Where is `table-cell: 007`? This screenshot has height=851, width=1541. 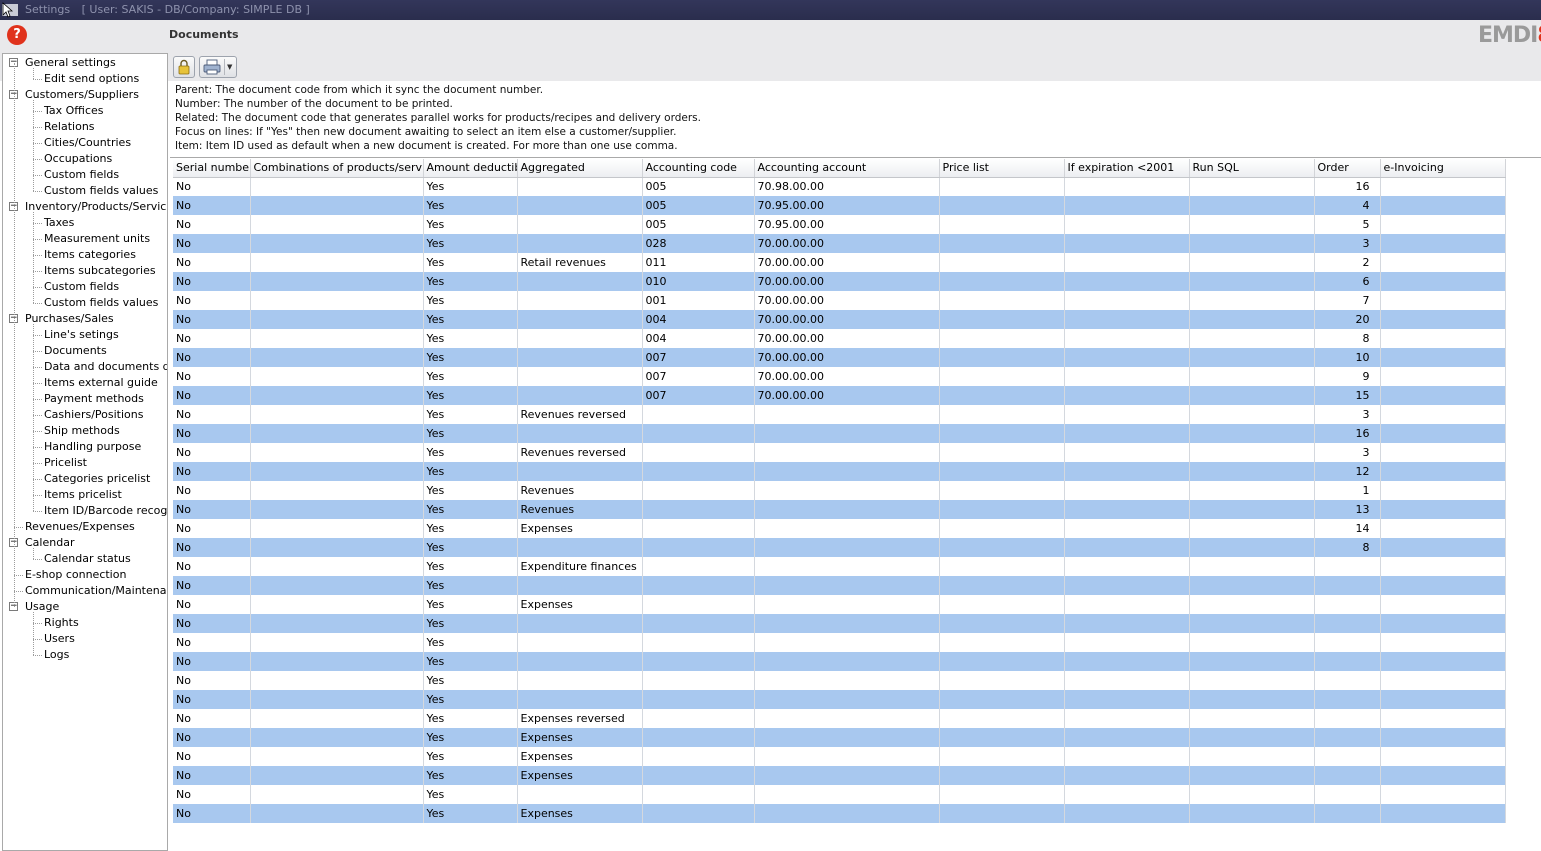
table-cell: 007 is located at coordinates (698, 357).